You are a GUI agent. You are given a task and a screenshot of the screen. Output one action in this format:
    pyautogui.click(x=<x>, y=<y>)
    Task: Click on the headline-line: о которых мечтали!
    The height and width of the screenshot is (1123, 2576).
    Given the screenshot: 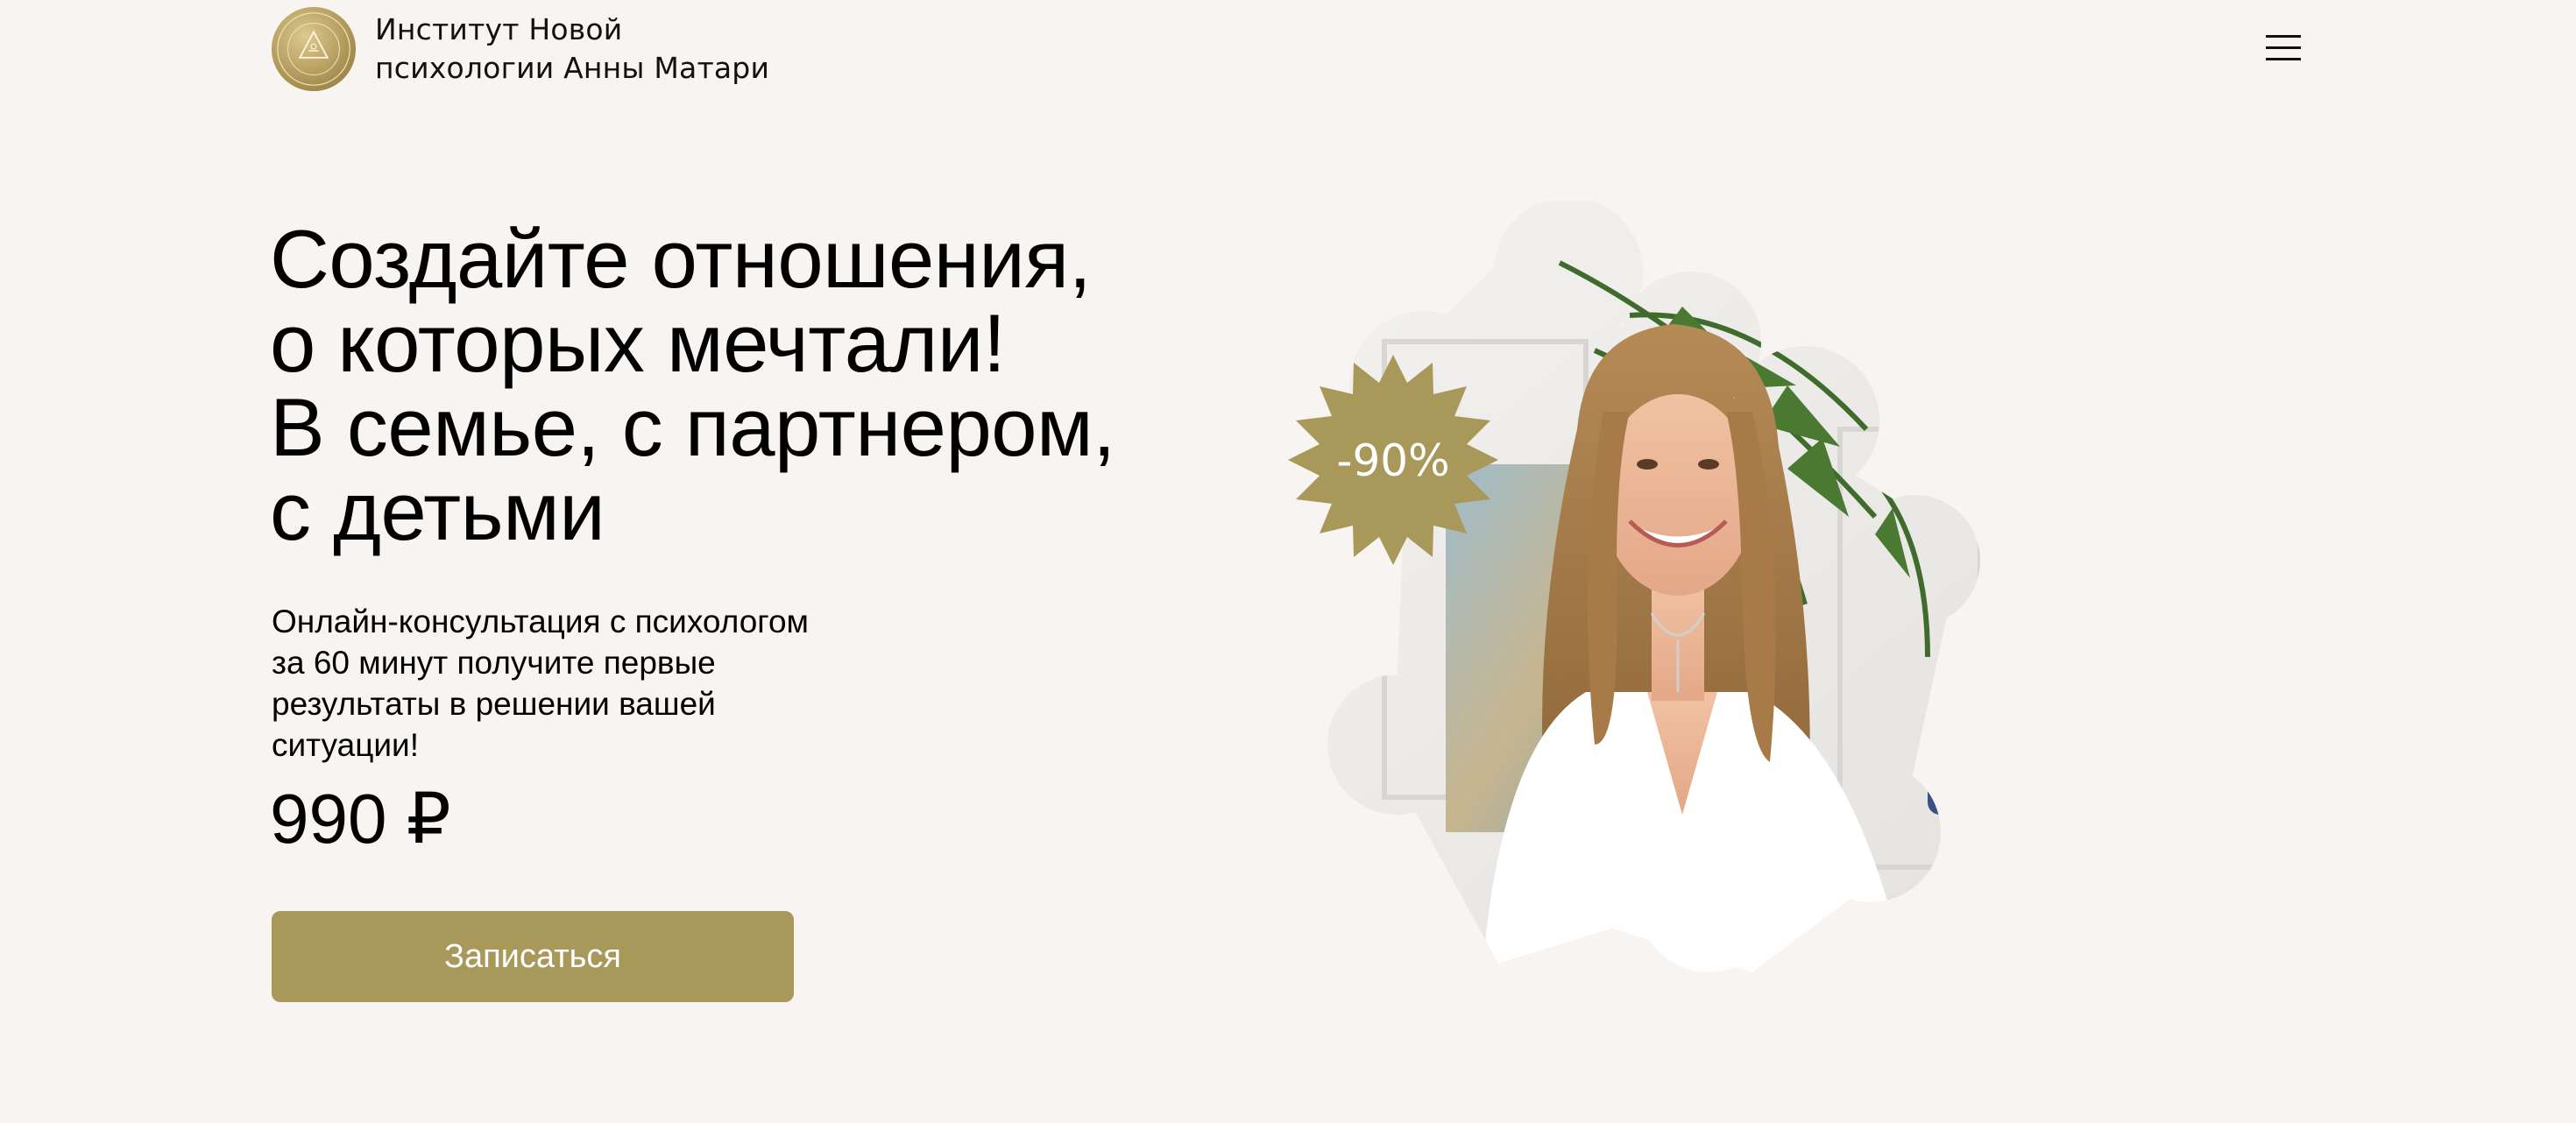 What is the action you would take?
    pyautogui.click(x=638, y=343)
    